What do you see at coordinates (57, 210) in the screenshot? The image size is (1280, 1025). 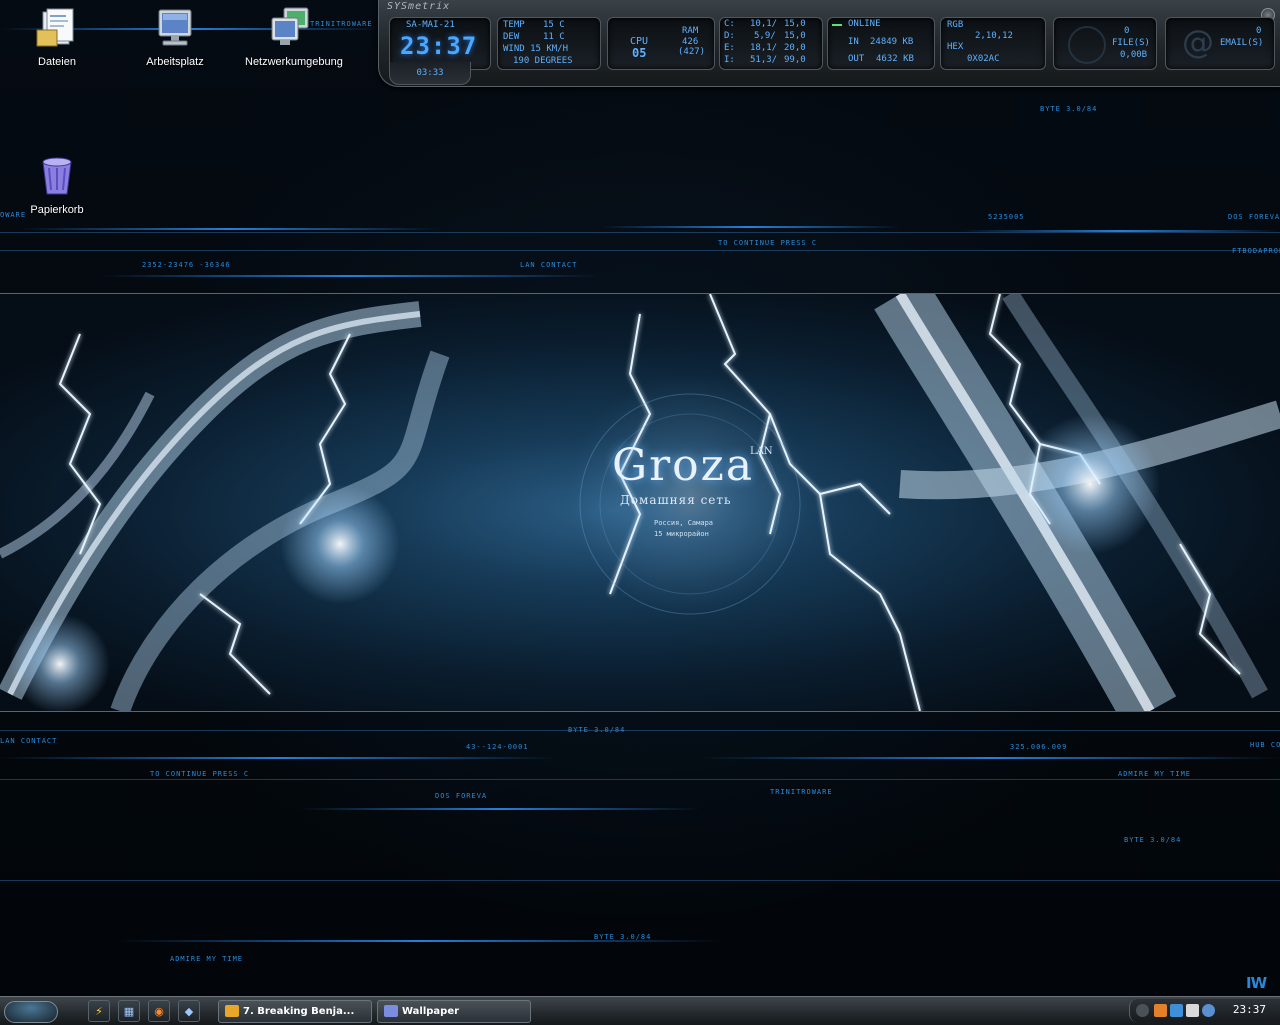 I see `desktop-icon-label: Papierkorb` at bounding box center [57, 210].